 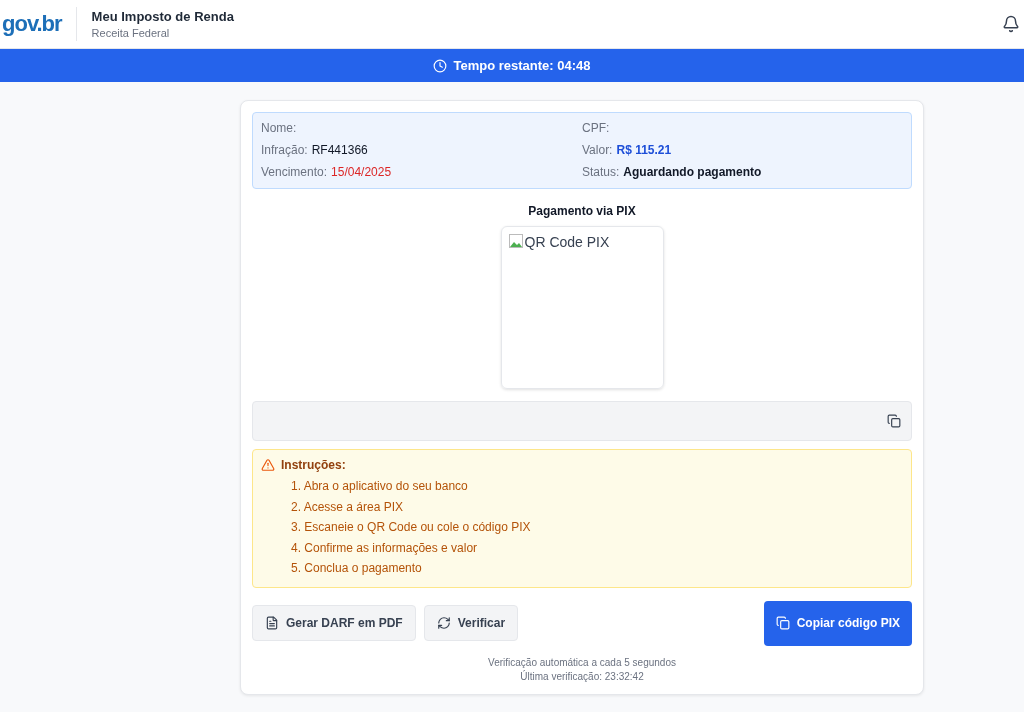 I want to click on field-value: R$ 115.21, so click(x=644, y=150).